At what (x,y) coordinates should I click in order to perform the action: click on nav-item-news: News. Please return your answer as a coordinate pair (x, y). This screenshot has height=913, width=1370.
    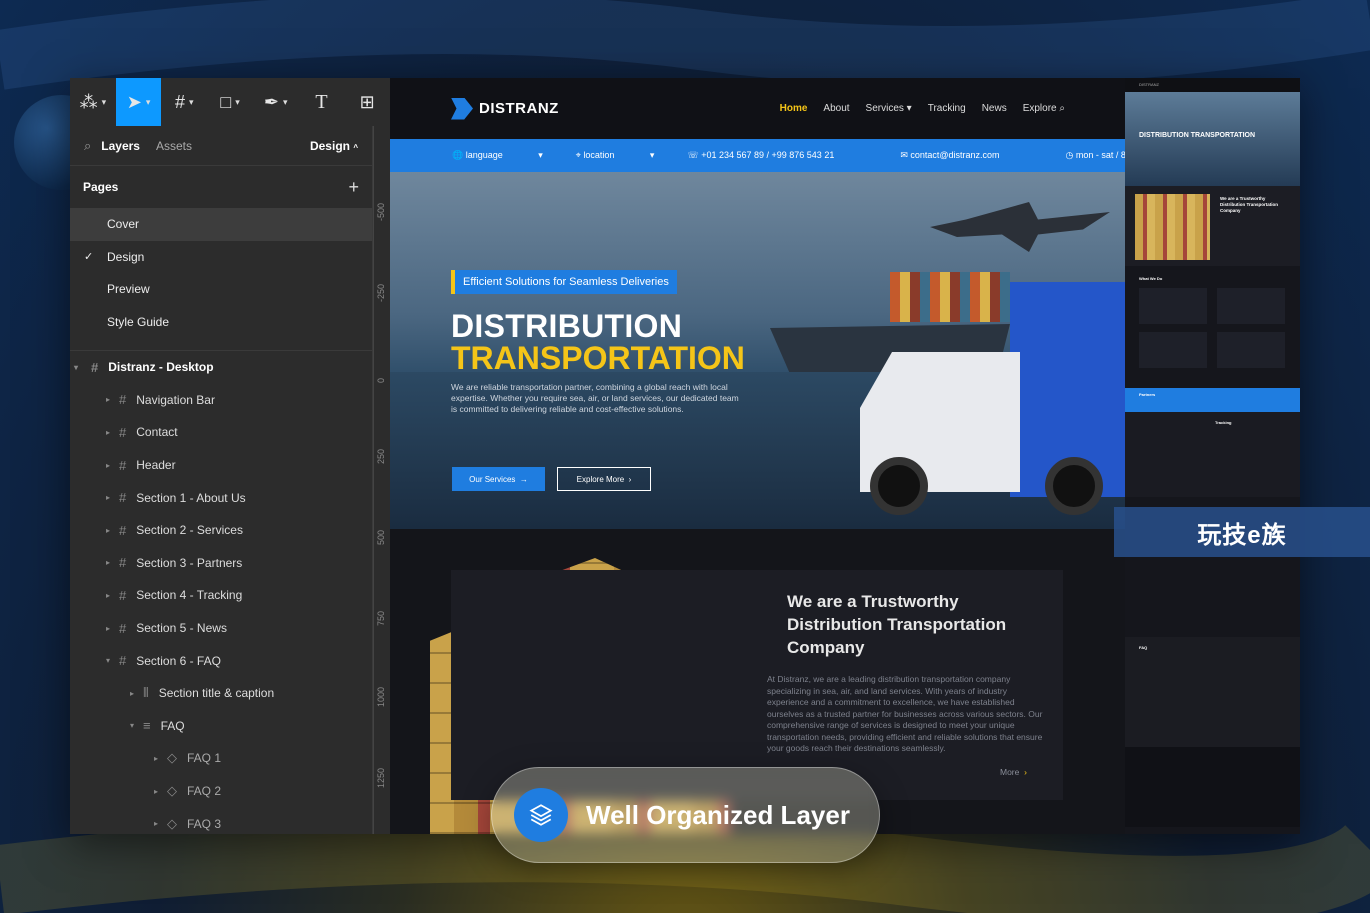
    Looking at the image, I should click on (994, 108).